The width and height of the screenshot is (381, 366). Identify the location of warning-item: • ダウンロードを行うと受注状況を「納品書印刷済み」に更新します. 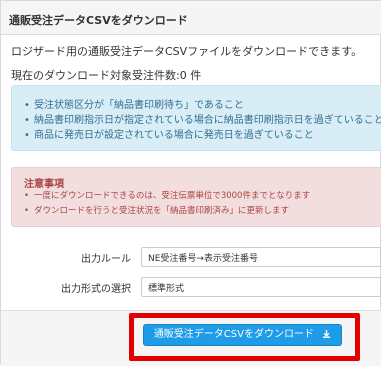
(156, 210).